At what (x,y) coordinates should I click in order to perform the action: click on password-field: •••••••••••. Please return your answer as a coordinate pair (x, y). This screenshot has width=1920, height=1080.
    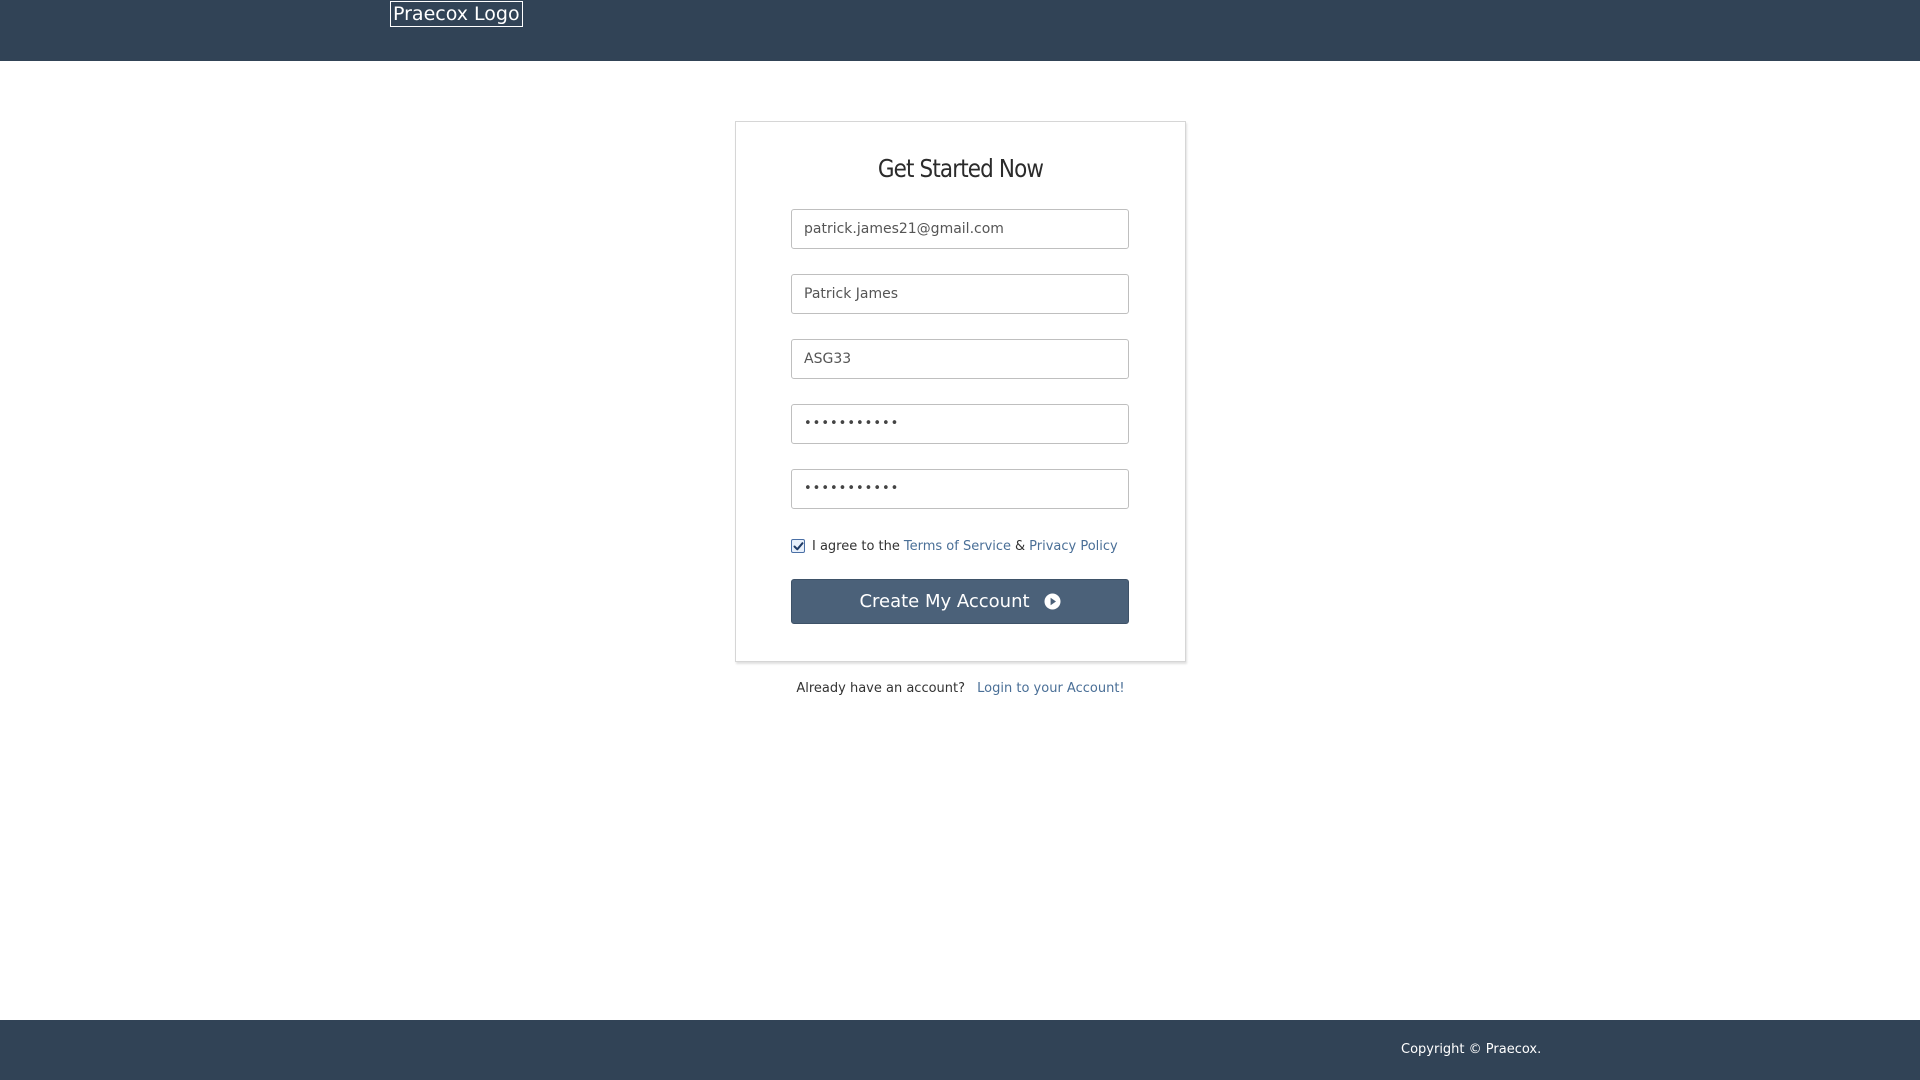
    Looking at the image, I should click on (960, 424).